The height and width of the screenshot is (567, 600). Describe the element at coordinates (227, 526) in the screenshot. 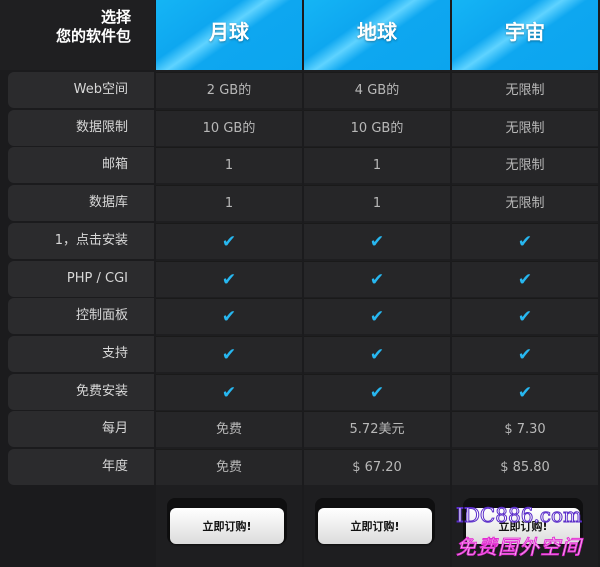

I see `order-button-moon: 立即订购!` at that location.